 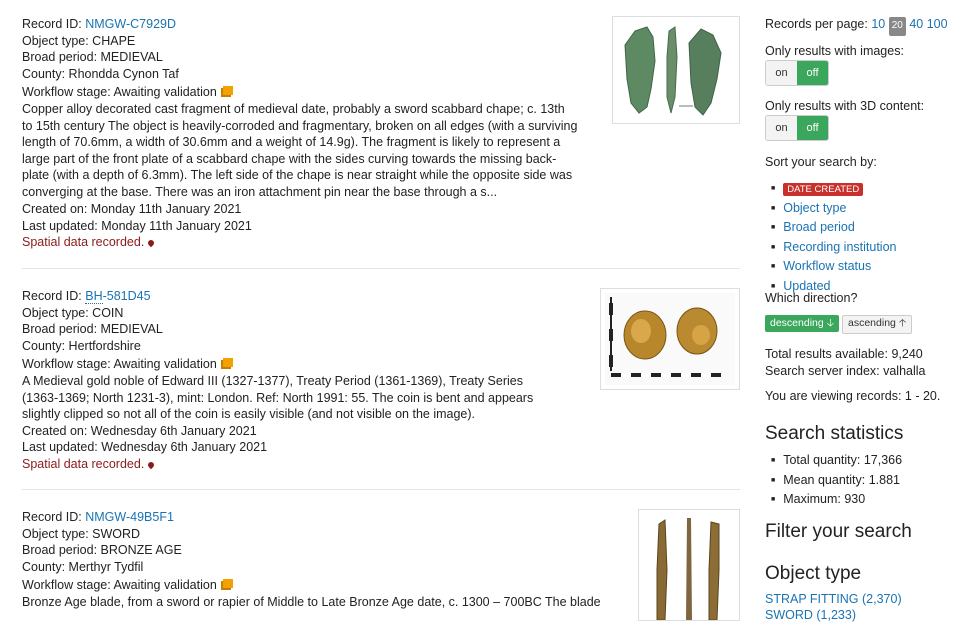 What do you see at coordinates (688, 569) in the screenshot?
I see `sword-image` at bounding box center [688, 569].